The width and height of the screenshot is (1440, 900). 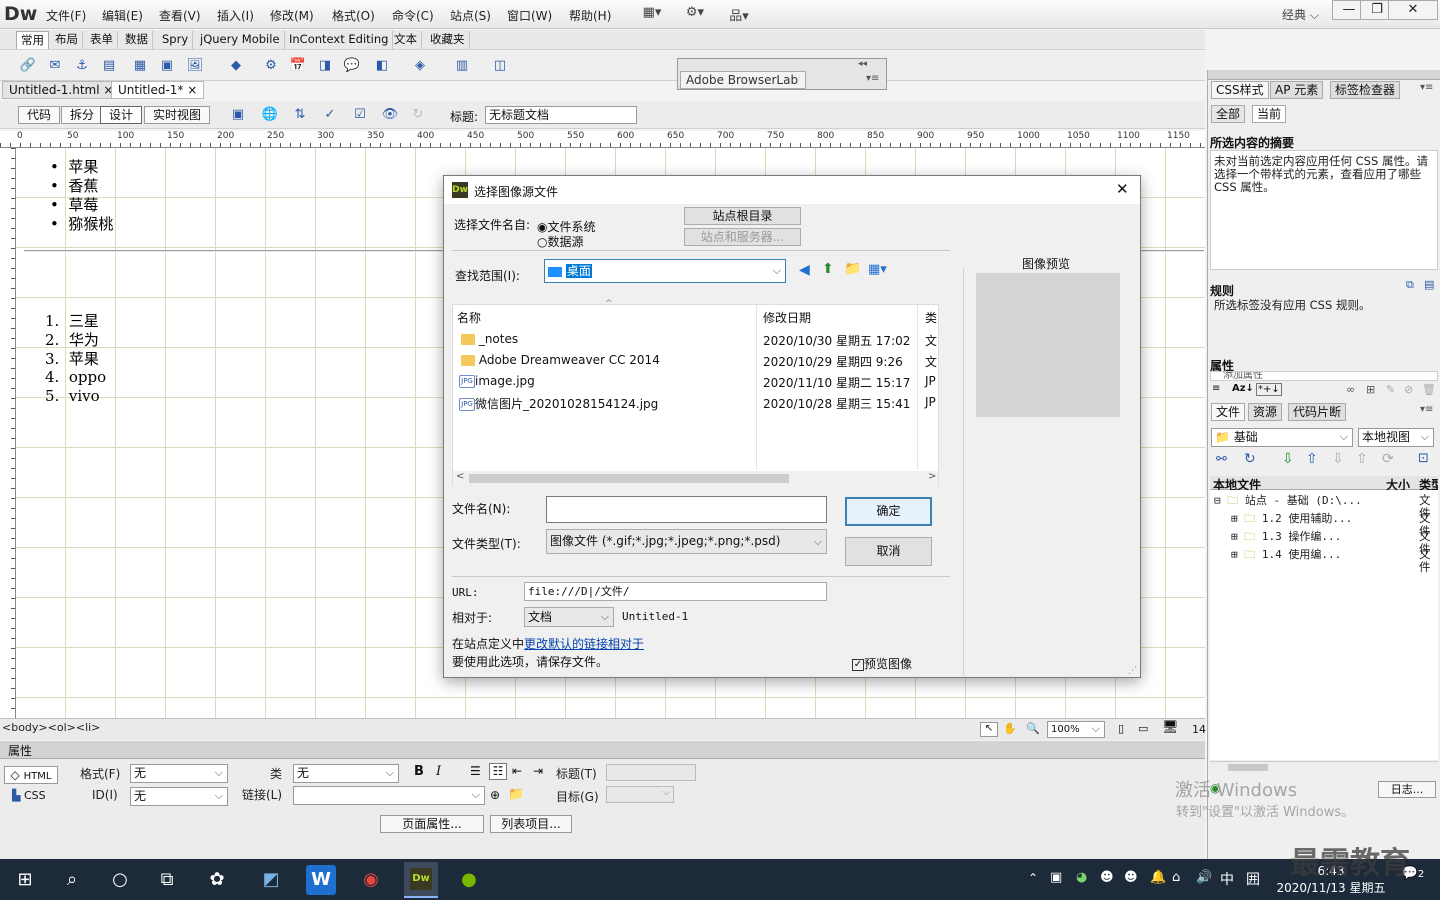 What do you see at coordinates (389, 795) in the screenshot?
I see `link-input` at bounding box center [389, 795].